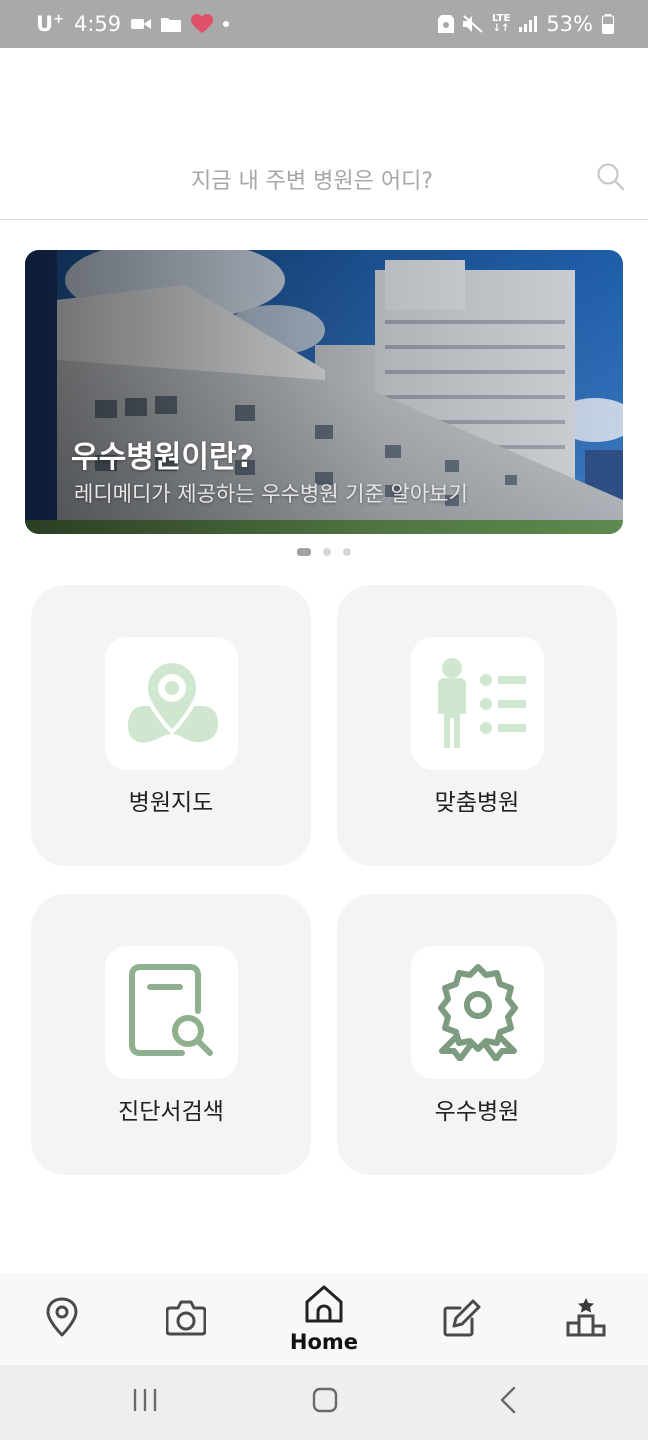 Image resolution: width=648 pixels, height=1440 pixels. I want to click on nav-camera, so click(186, 1319).